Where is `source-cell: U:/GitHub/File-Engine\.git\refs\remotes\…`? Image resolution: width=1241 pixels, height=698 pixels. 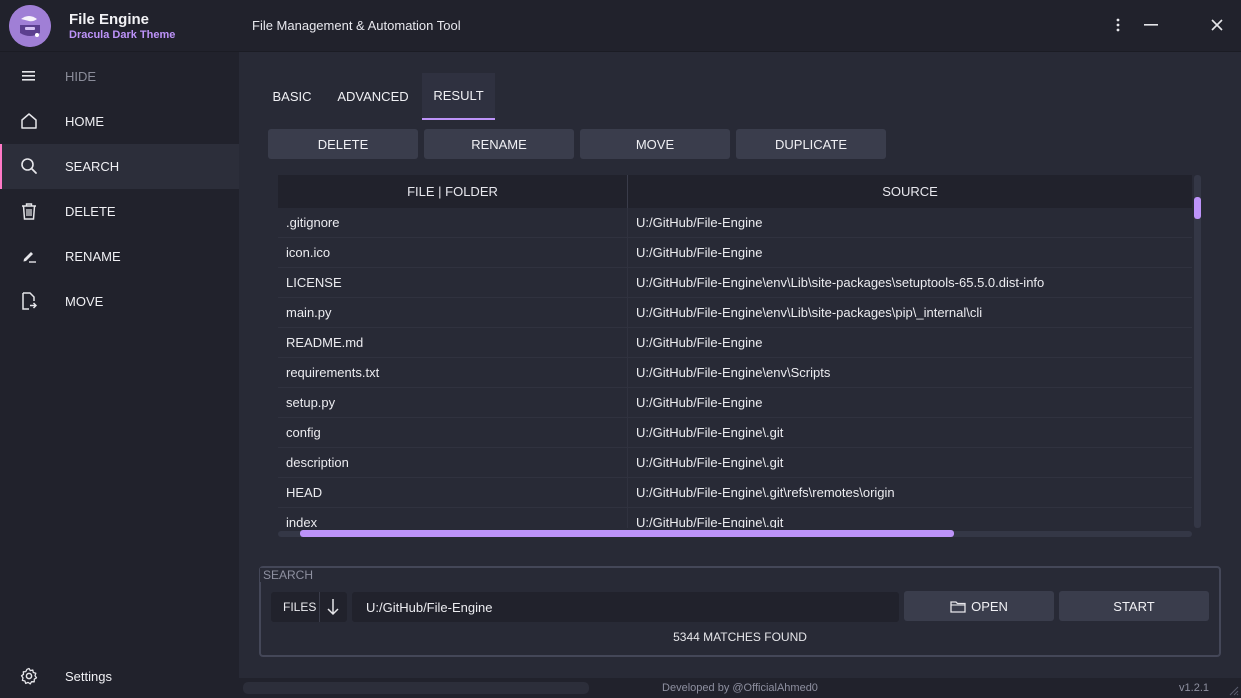 source-cell: U:/GitHub/File-Engine\.git\refs\remotes\… is located at coordinates (765, 492).